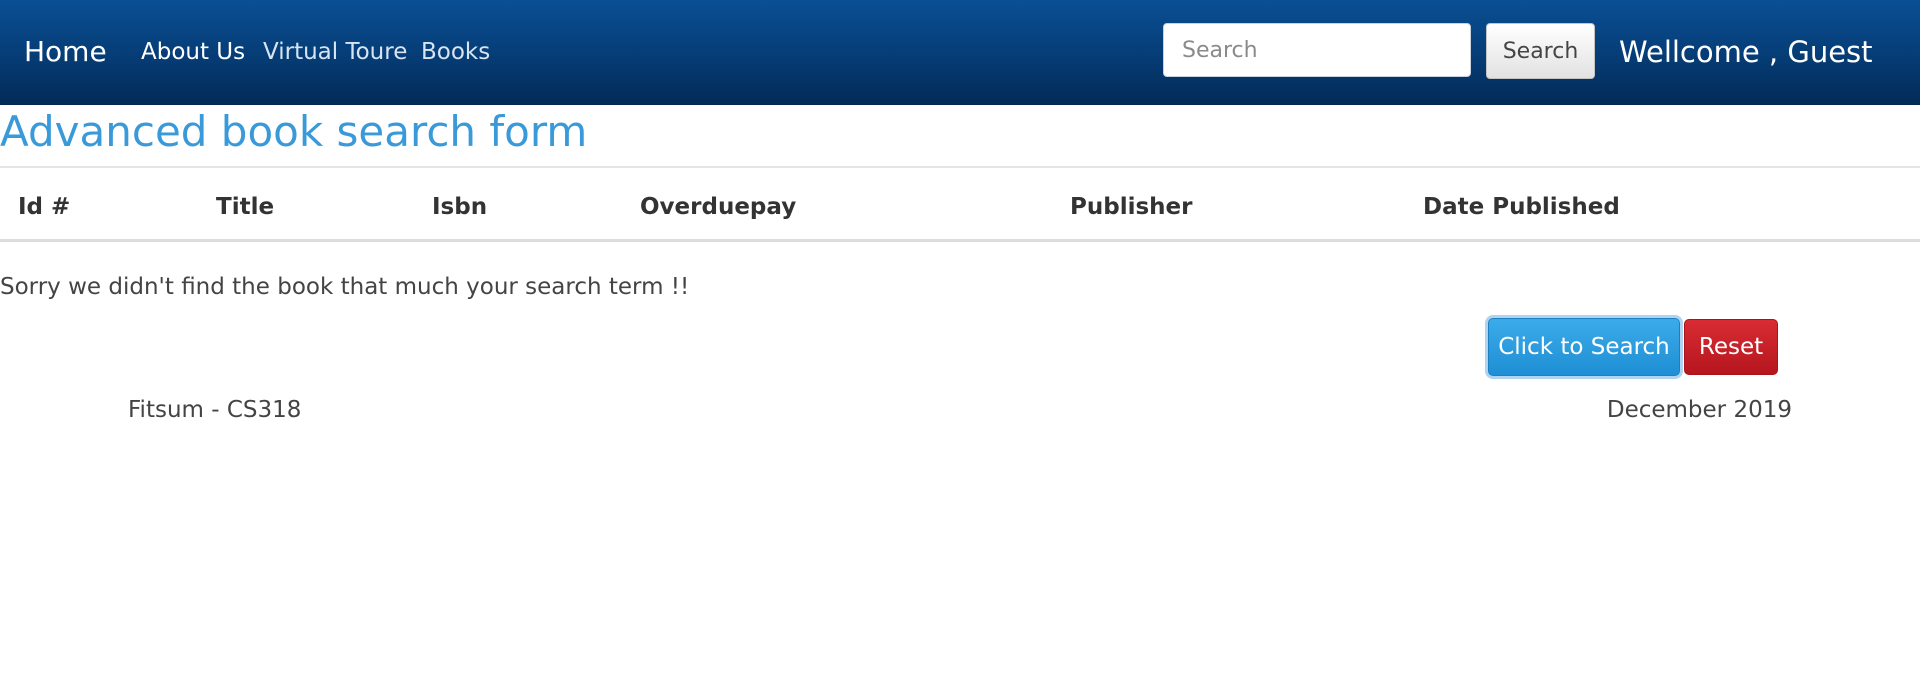 The width and height of the screenshot is (1920, 694). I want to click on page-title: Advanced book search form, so click(294, 131).